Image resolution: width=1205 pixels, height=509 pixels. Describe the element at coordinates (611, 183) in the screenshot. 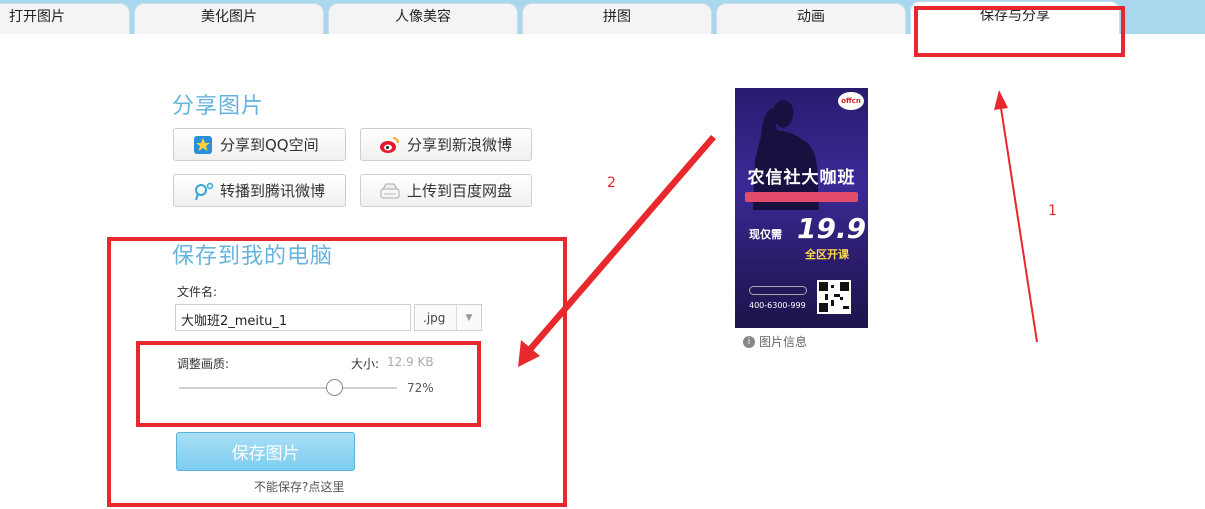

I see `annotation-number-2: 2` at that location.